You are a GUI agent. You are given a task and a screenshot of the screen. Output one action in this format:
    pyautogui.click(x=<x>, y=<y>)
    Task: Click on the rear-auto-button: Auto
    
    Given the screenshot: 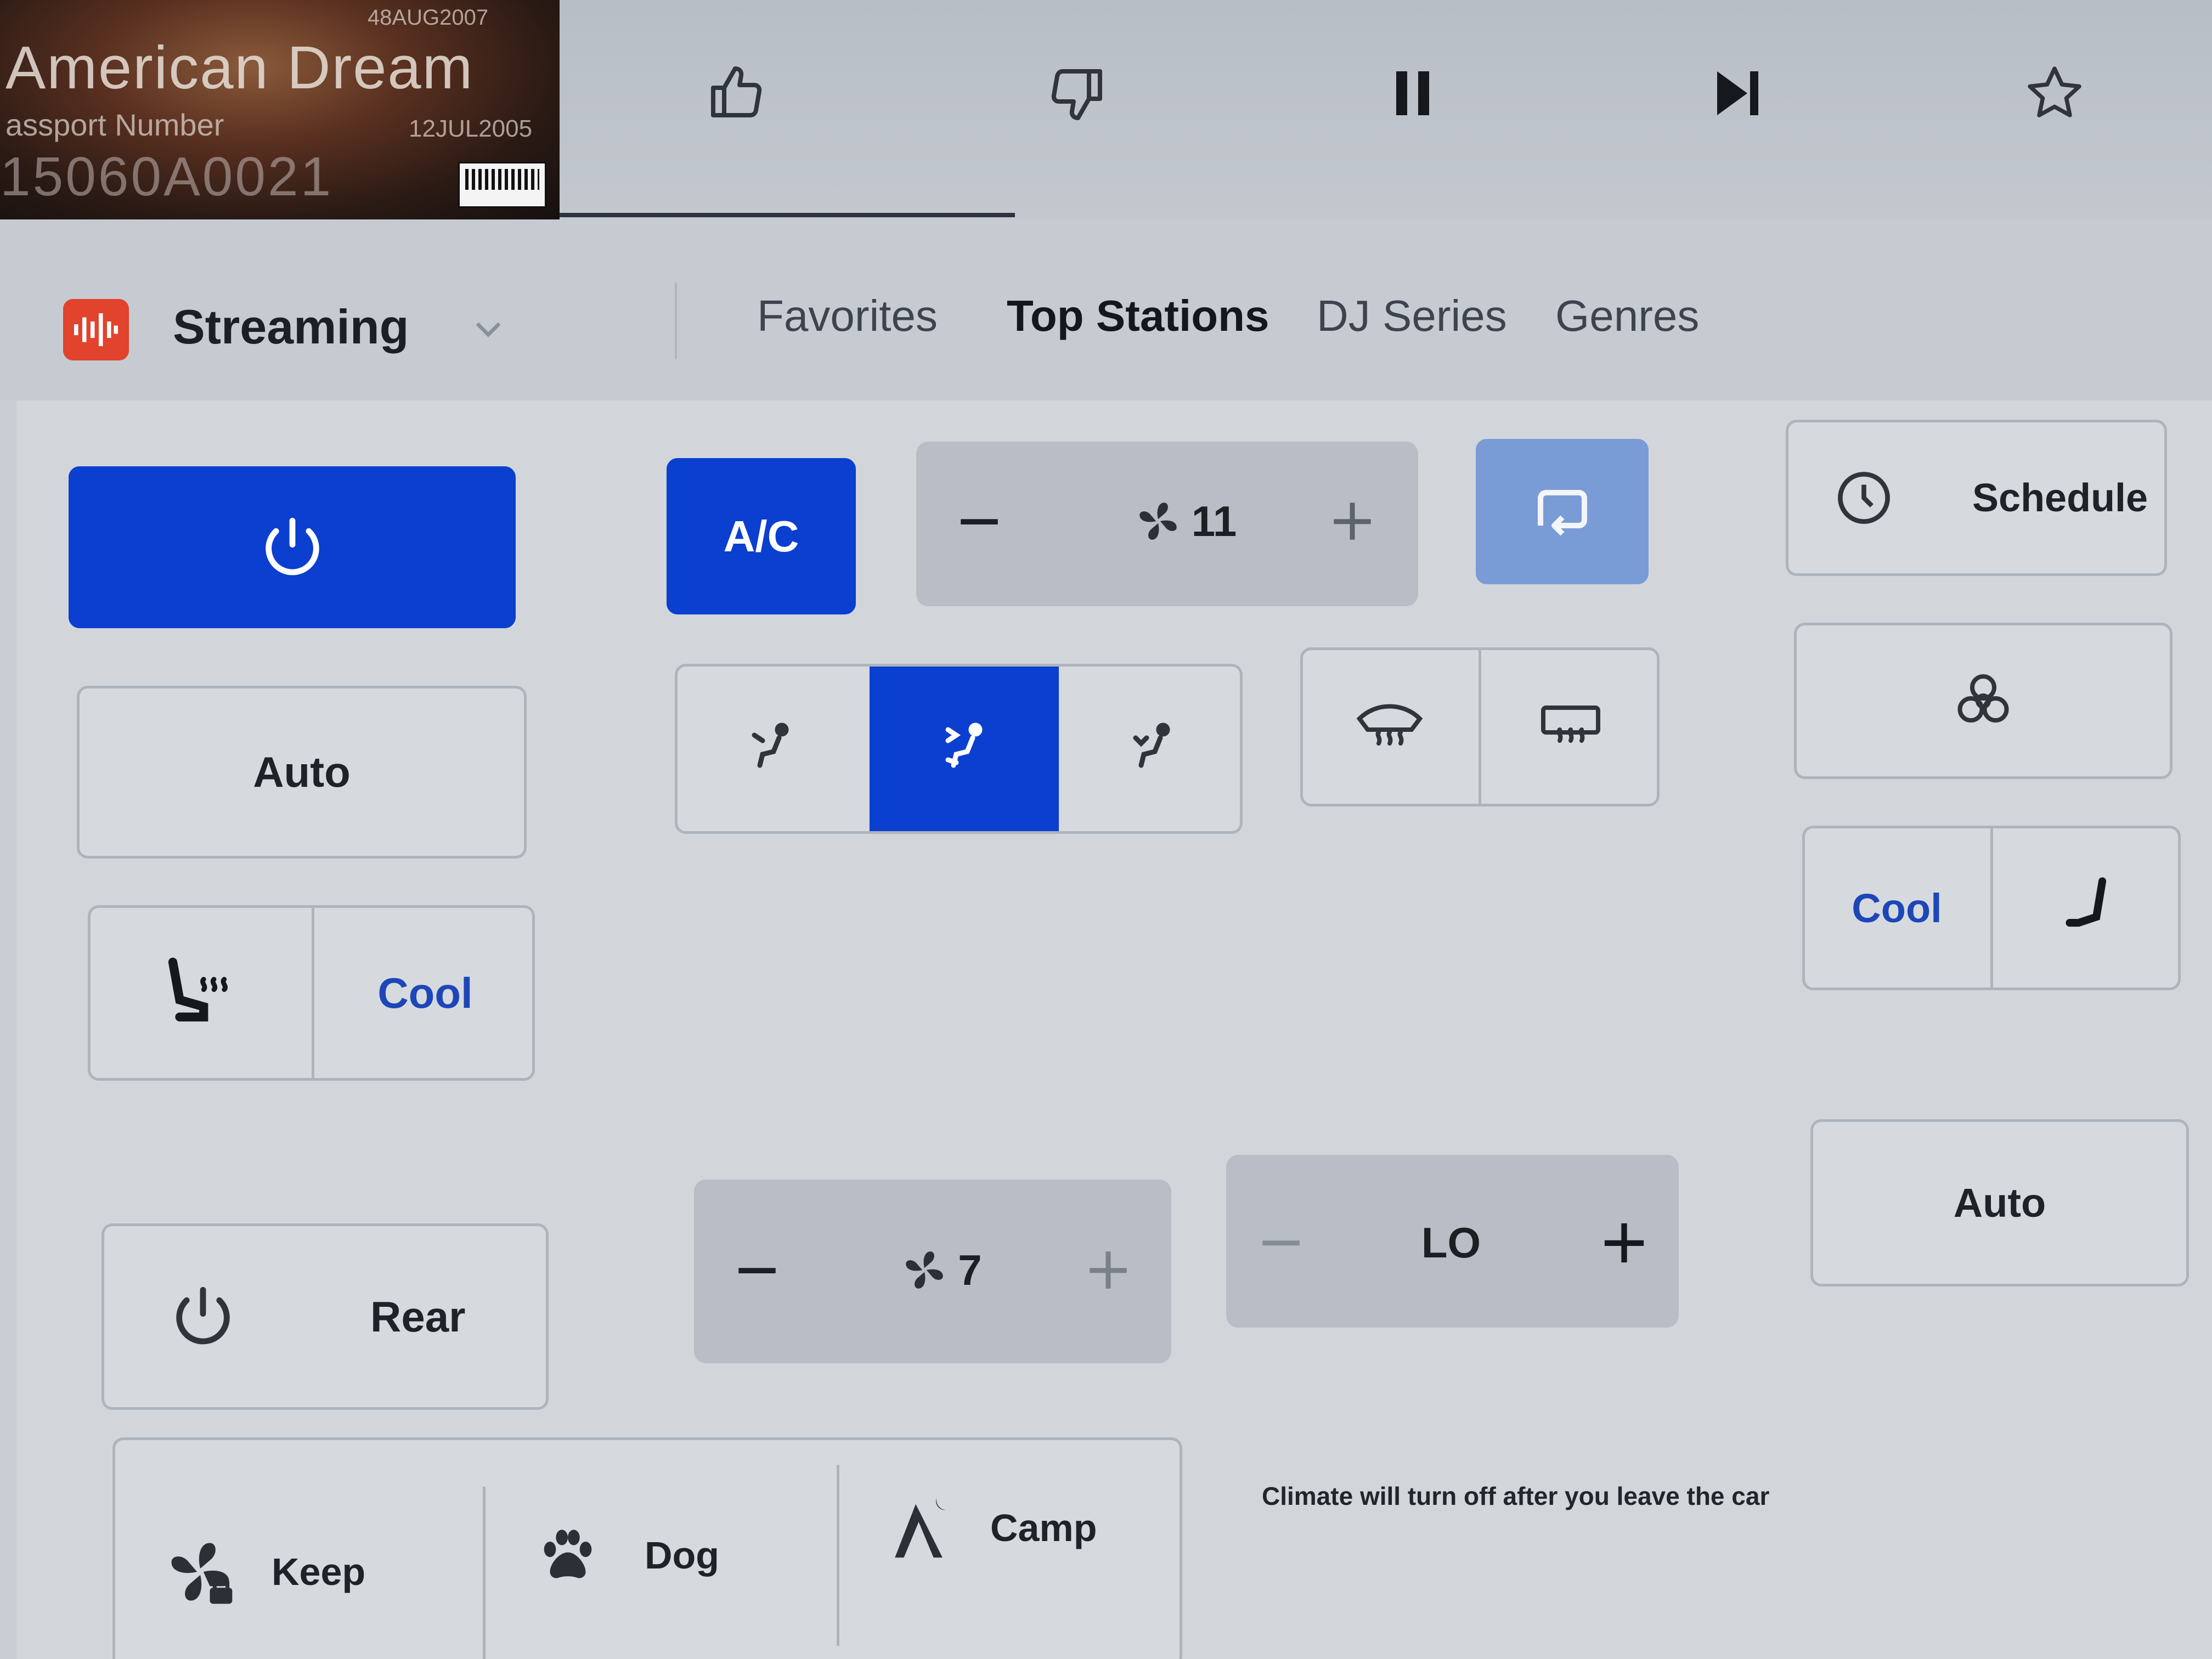 What is the action you would take?
    pyautogui.click(x=1999, y=1202)
    